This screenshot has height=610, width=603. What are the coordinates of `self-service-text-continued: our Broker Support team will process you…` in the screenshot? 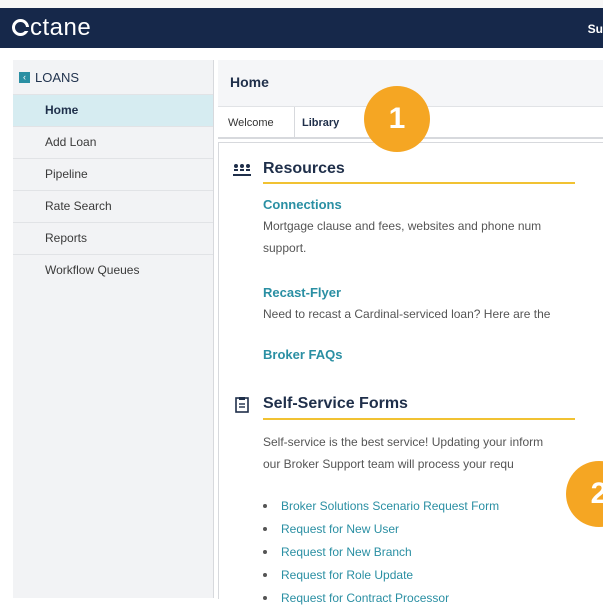 It's located at (388, 464).